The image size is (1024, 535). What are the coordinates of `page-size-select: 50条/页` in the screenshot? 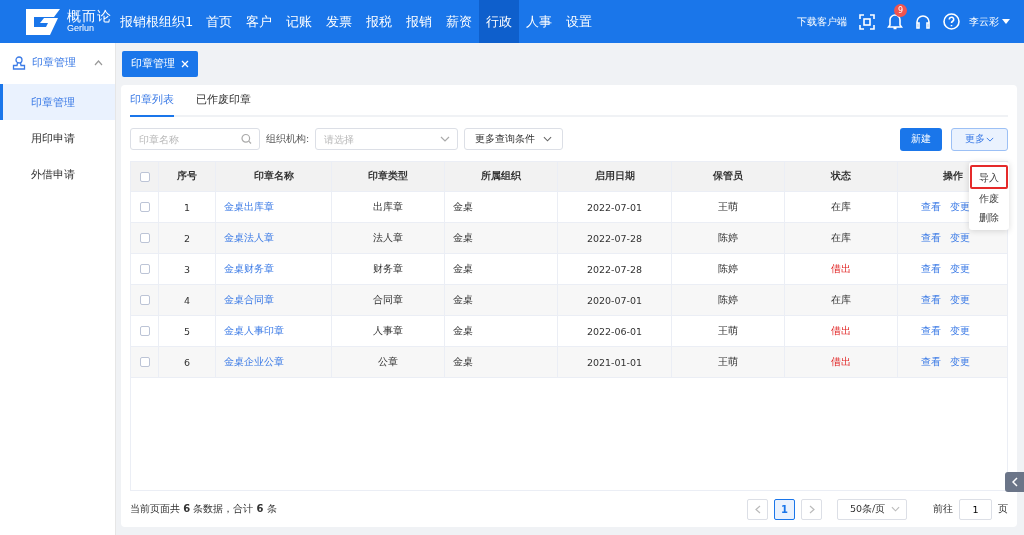 It's located at (872, 509).